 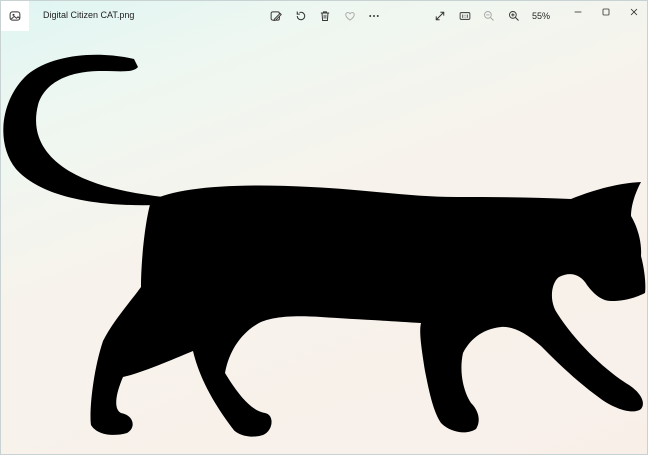 I want to click on minimize-button, so click(x=578, y=12).